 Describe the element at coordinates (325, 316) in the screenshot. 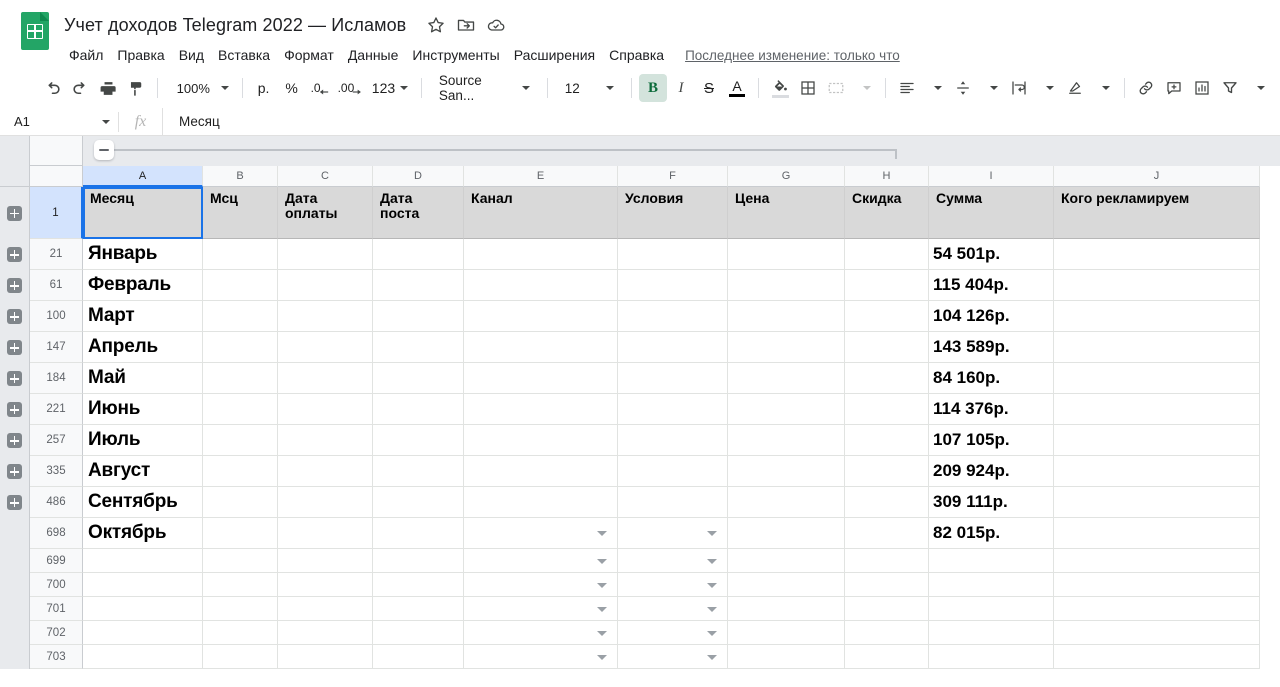

I see `cell-C100` at that location.